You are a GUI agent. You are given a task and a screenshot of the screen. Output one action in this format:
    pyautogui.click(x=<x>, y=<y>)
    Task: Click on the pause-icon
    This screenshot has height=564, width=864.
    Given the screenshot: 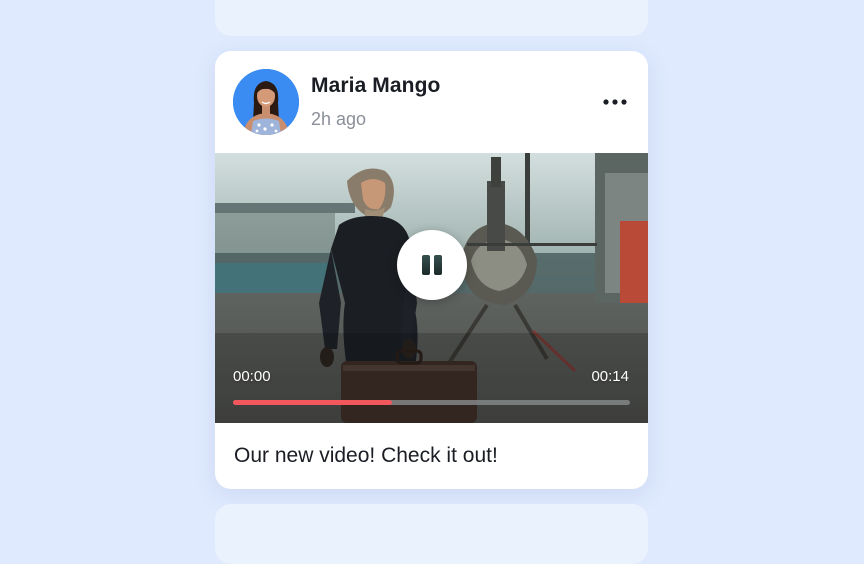 What is the action you would take?
    pyautogui.click(x=432, y=265)
    